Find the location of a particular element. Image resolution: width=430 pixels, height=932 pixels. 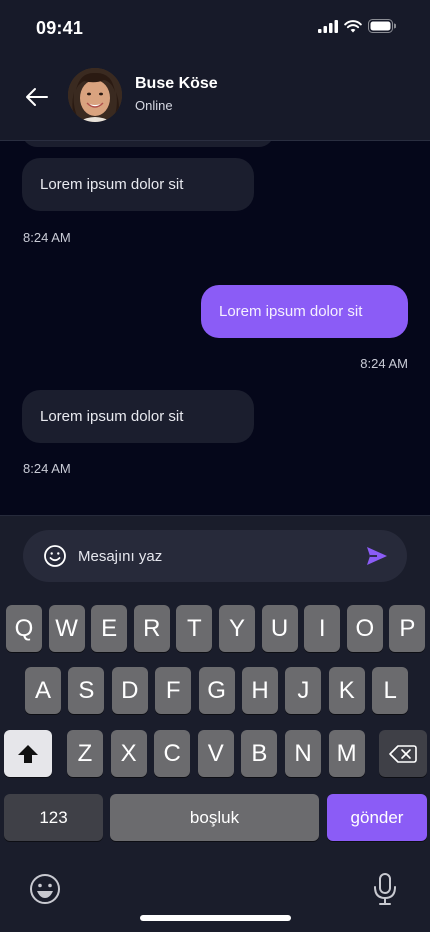

key-l: L is located at coordinates (390, 690).